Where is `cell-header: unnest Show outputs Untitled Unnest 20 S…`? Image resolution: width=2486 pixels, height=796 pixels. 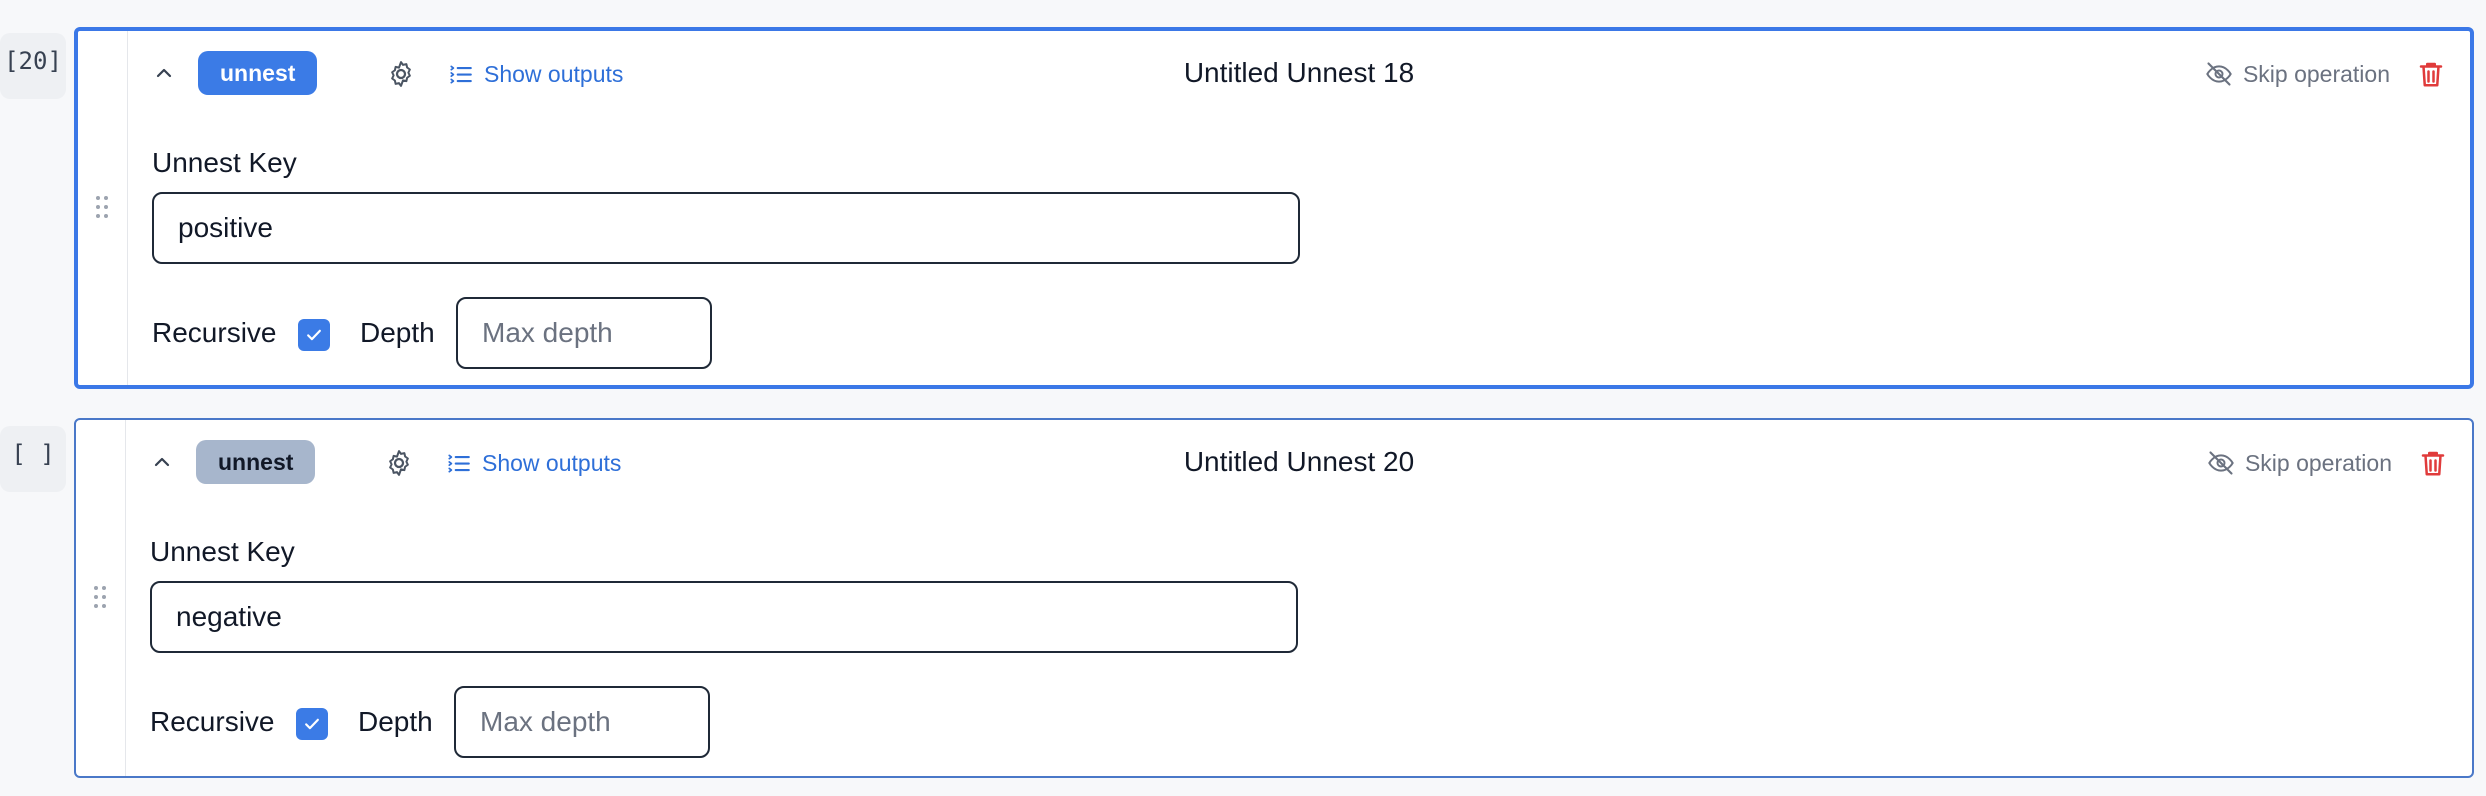
cell-header: unnest Show outputs Untitled Unnest 20 S… is located at coordinates (1299, 465).